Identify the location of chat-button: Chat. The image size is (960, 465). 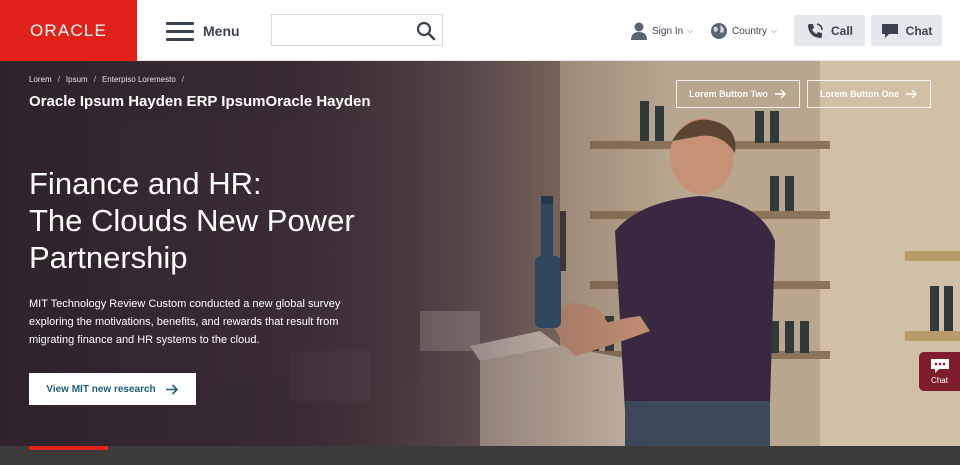
(906, 30).